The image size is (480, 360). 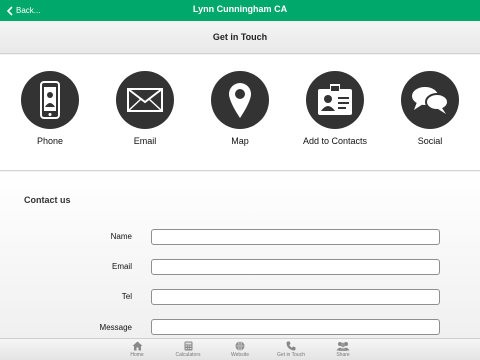 I want to click on tab-calculators: Calculators, so click(x=188, y=349).